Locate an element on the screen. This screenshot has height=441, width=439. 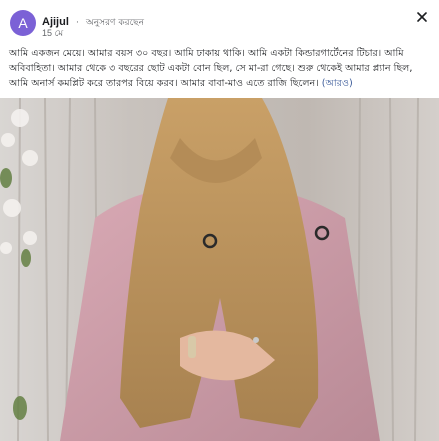
post-header: A Ajijul · অনুসরণ করছেন 15 মে is located at coordinates (219, 21).